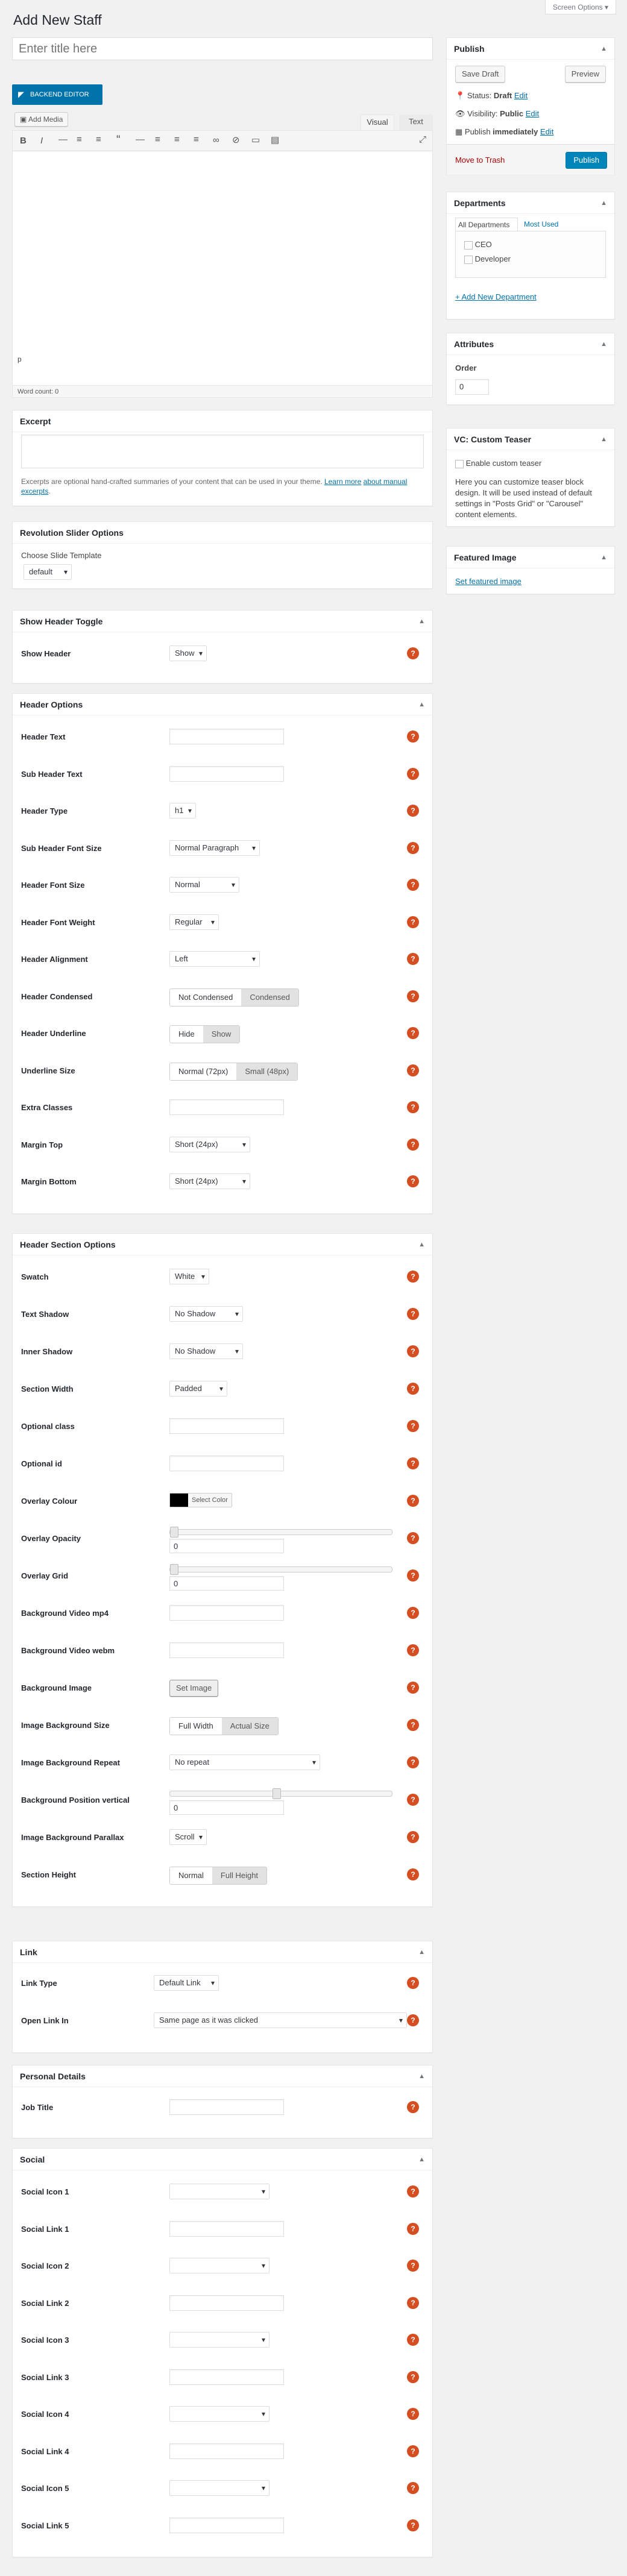  I want to click on revslider-header: Revolution Slider Options, so click(222, 533).